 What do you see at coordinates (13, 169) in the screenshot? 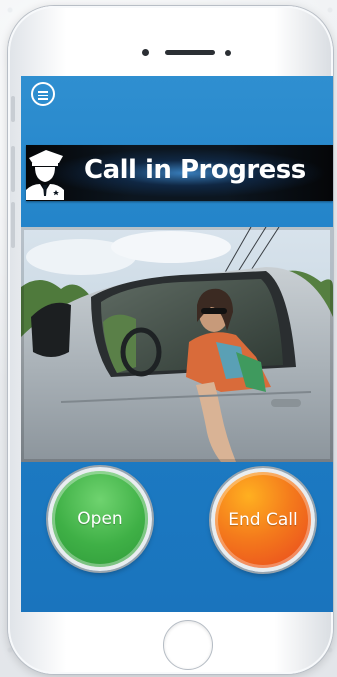
I see `volume-up-button` at bounding box center [13, 169].